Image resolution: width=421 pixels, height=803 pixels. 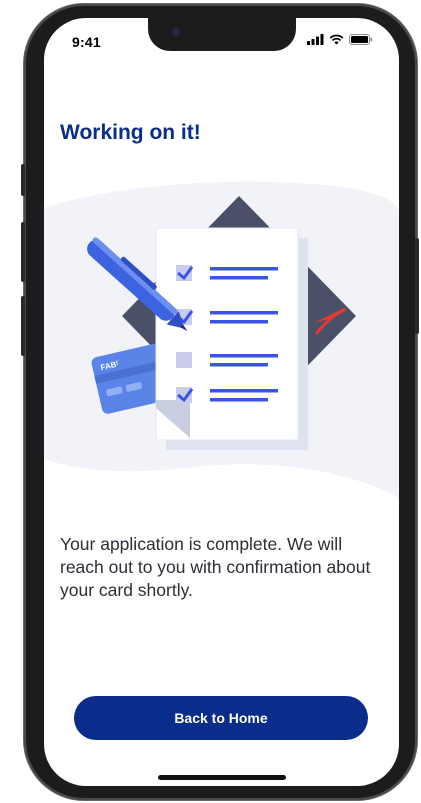 I want to click on checklist-document, so click(x=231, y=338).